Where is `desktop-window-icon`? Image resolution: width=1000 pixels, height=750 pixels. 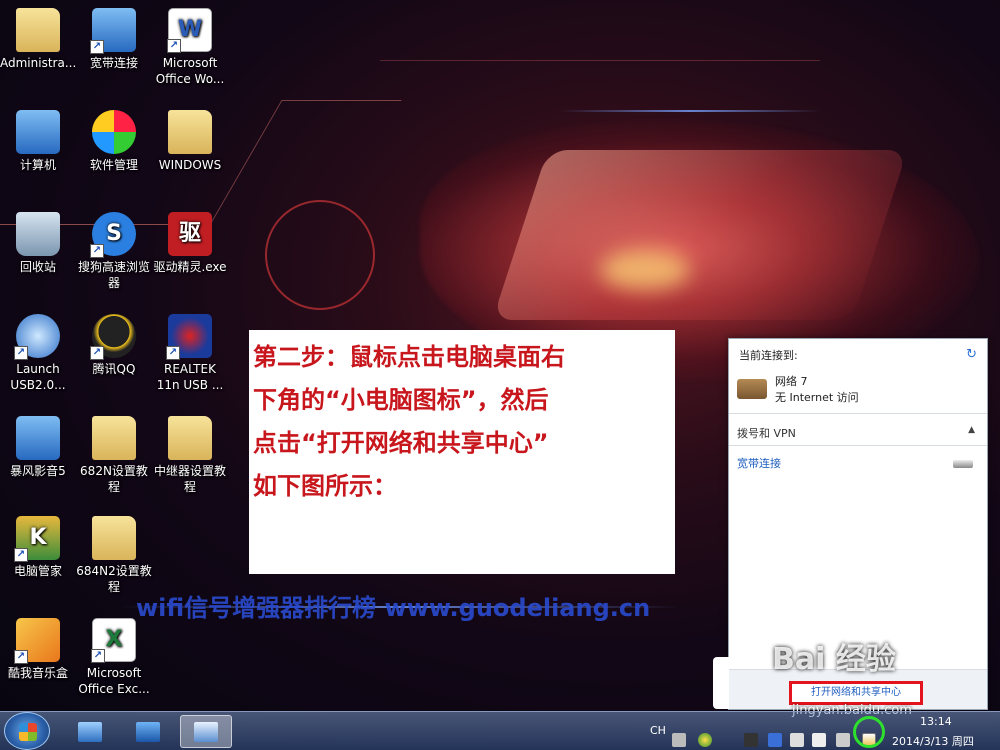 desktop-window-icon is located at coordinates (148, 731).